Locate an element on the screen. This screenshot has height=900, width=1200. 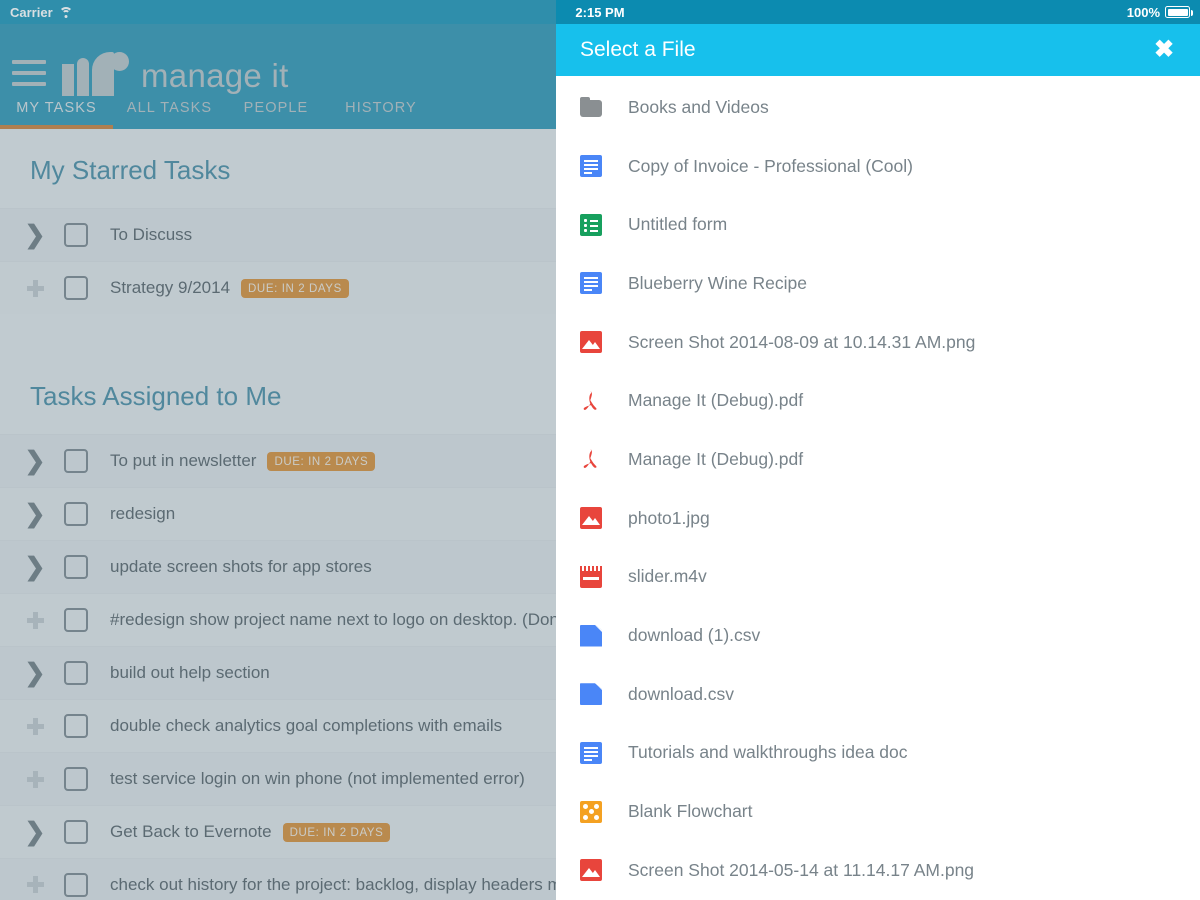
modal-title: Select a File is located at coordinates (638, 49).